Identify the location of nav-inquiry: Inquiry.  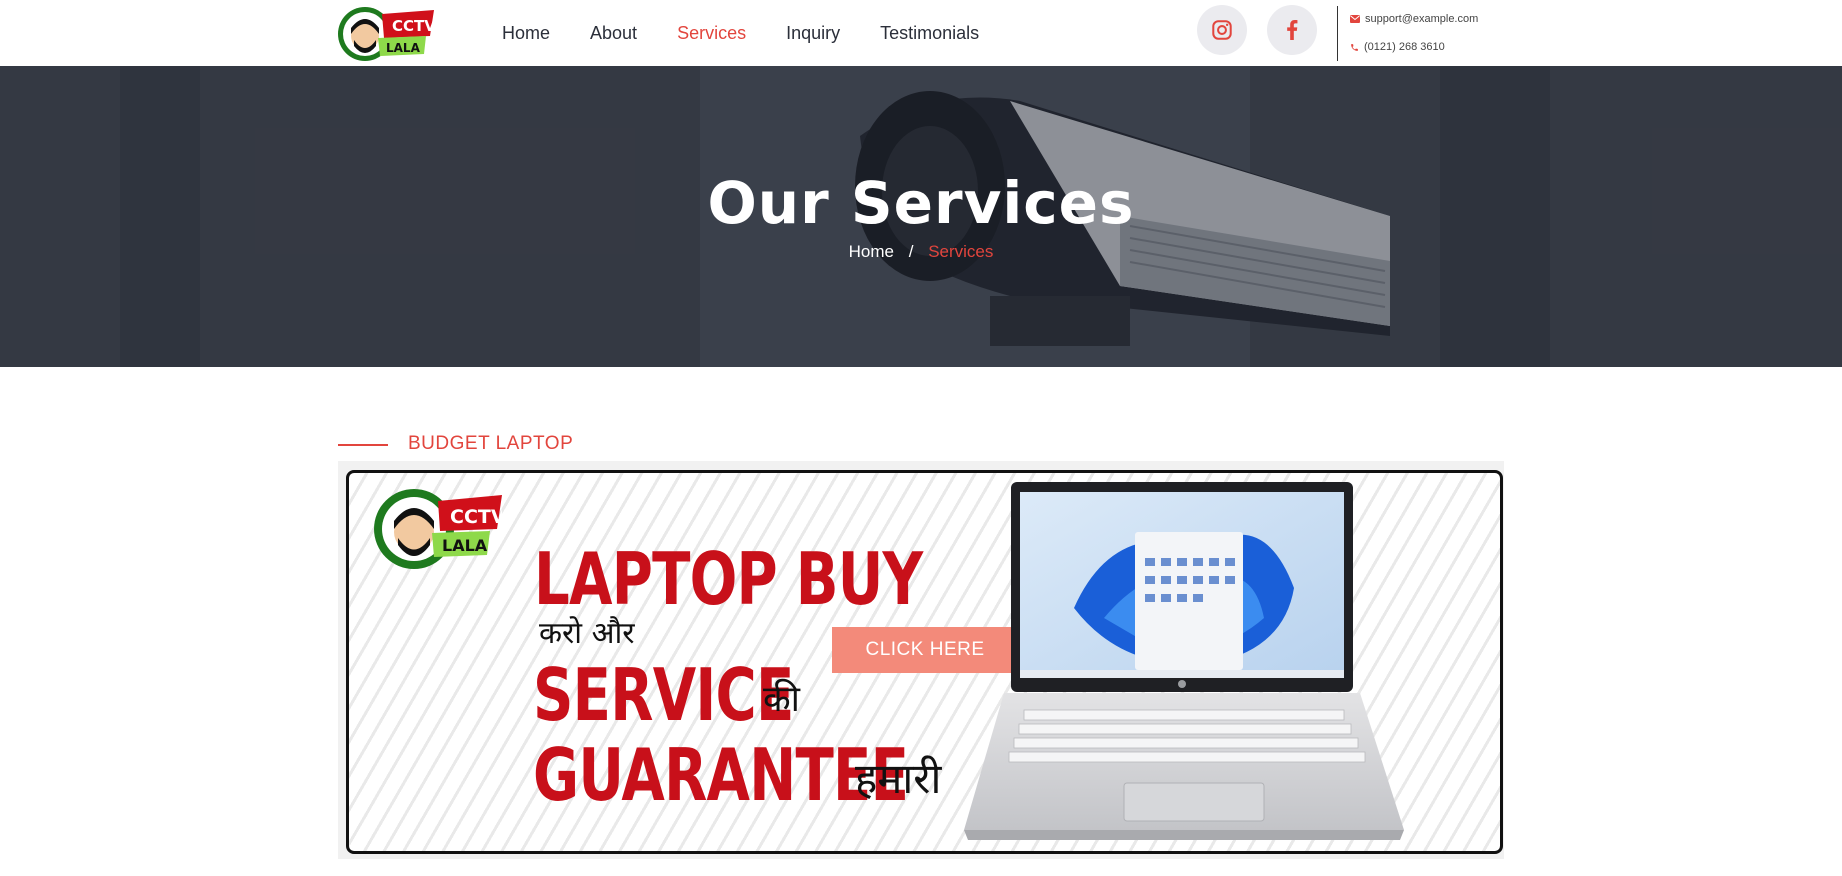
(813, 33).